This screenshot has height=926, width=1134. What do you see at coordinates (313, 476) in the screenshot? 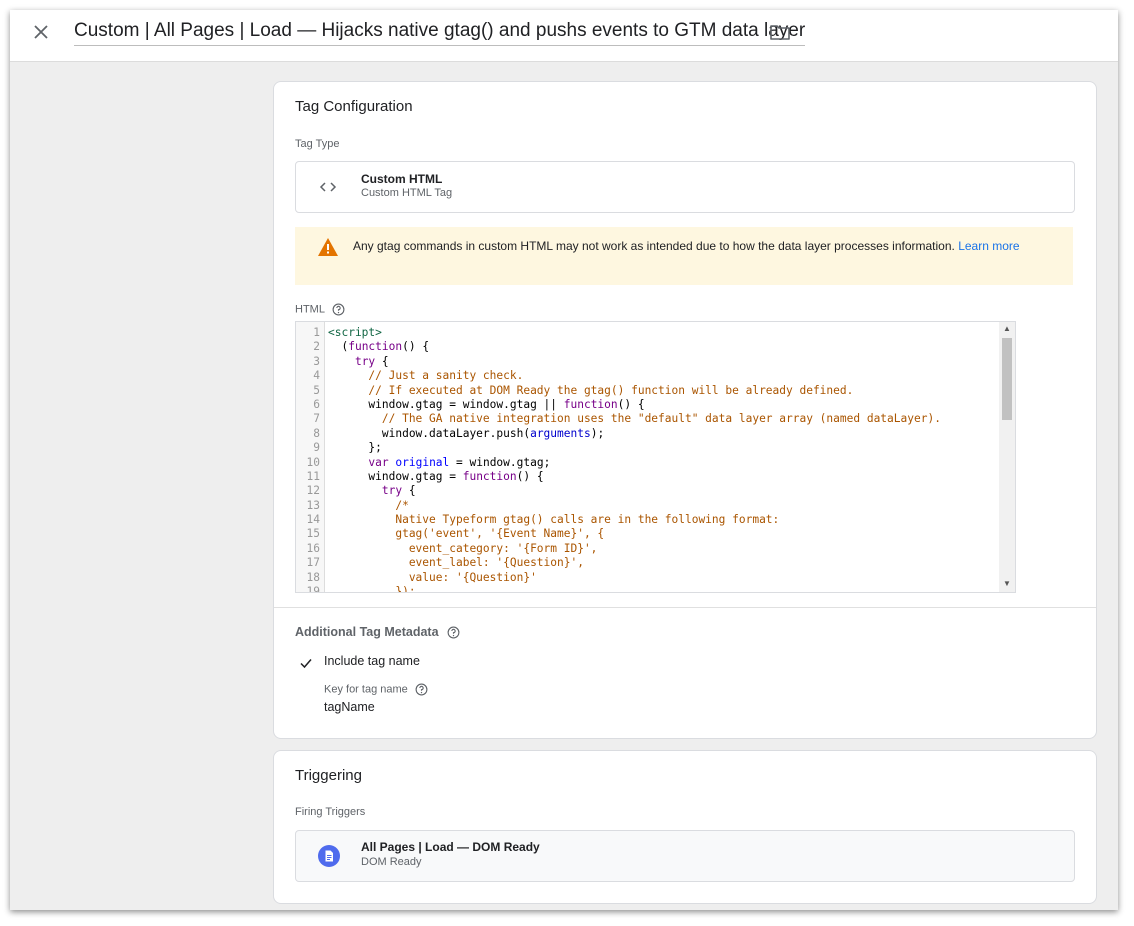
I see `line-number: 11` at bounding box center [313, 476].